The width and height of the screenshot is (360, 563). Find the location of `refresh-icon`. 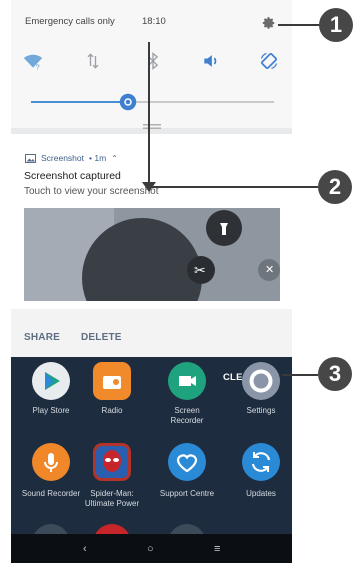

refresh-icon is located at coordinates (261, 462).